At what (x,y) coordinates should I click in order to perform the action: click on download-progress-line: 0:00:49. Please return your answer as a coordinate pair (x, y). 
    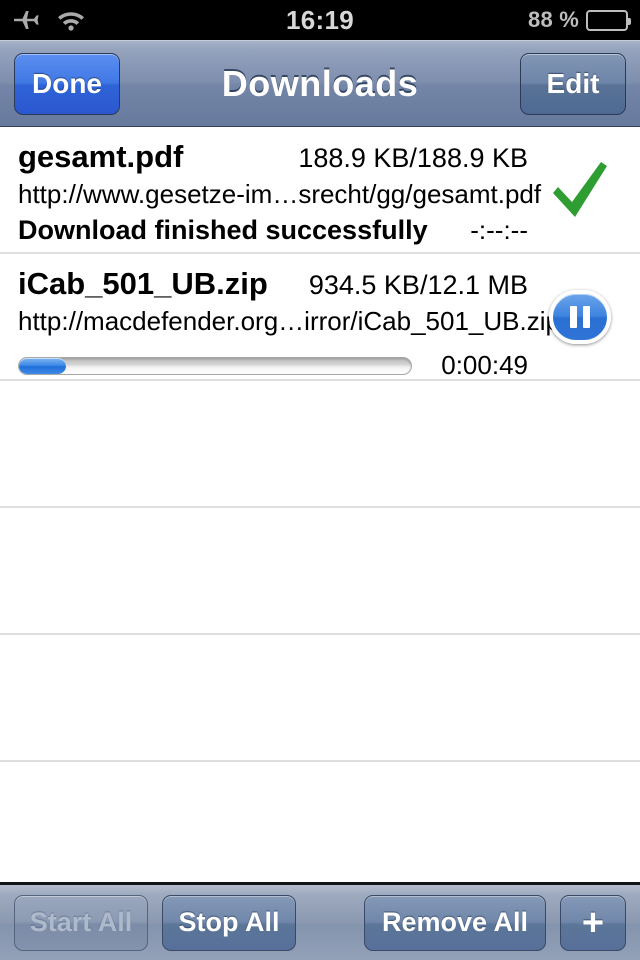
    Looking at the image, I should click on (273, 365).